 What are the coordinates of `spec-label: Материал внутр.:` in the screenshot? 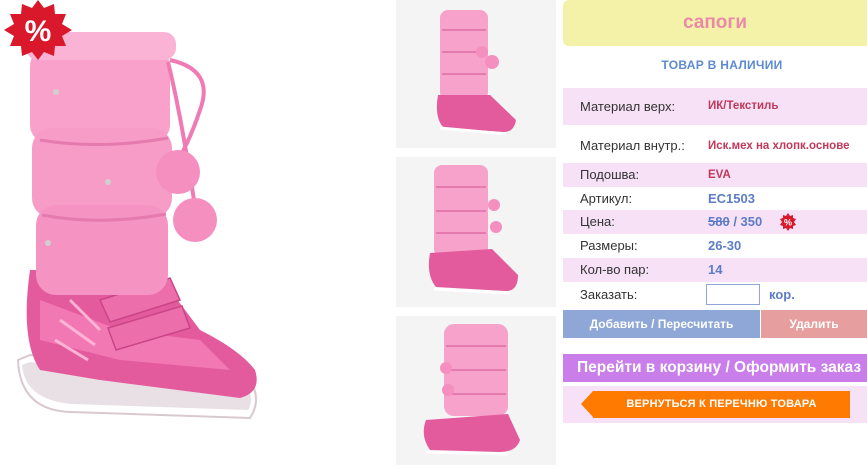 It's located at (632, 145).